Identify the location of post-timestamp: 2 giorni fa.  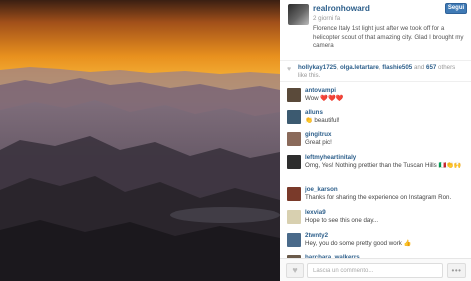
(327, 18).